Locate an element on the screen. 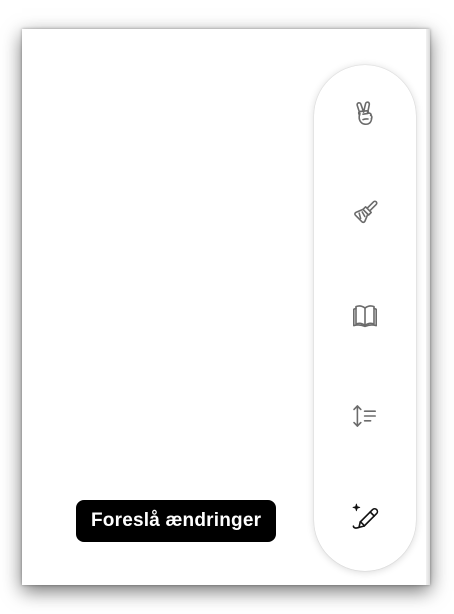 This screenshot has width=454, height=614. hand-peace-icon is located at coordinates (365, 117).